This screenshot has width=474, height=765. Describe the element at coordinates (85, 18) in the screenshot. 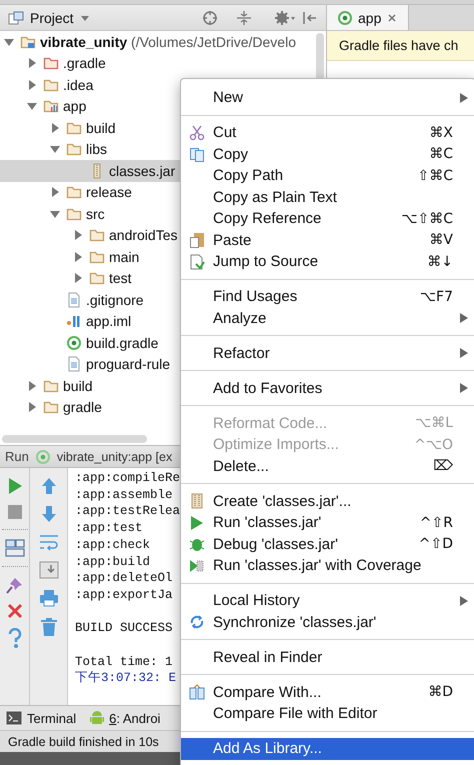

I see `dropdown-caret-icon` at that location.